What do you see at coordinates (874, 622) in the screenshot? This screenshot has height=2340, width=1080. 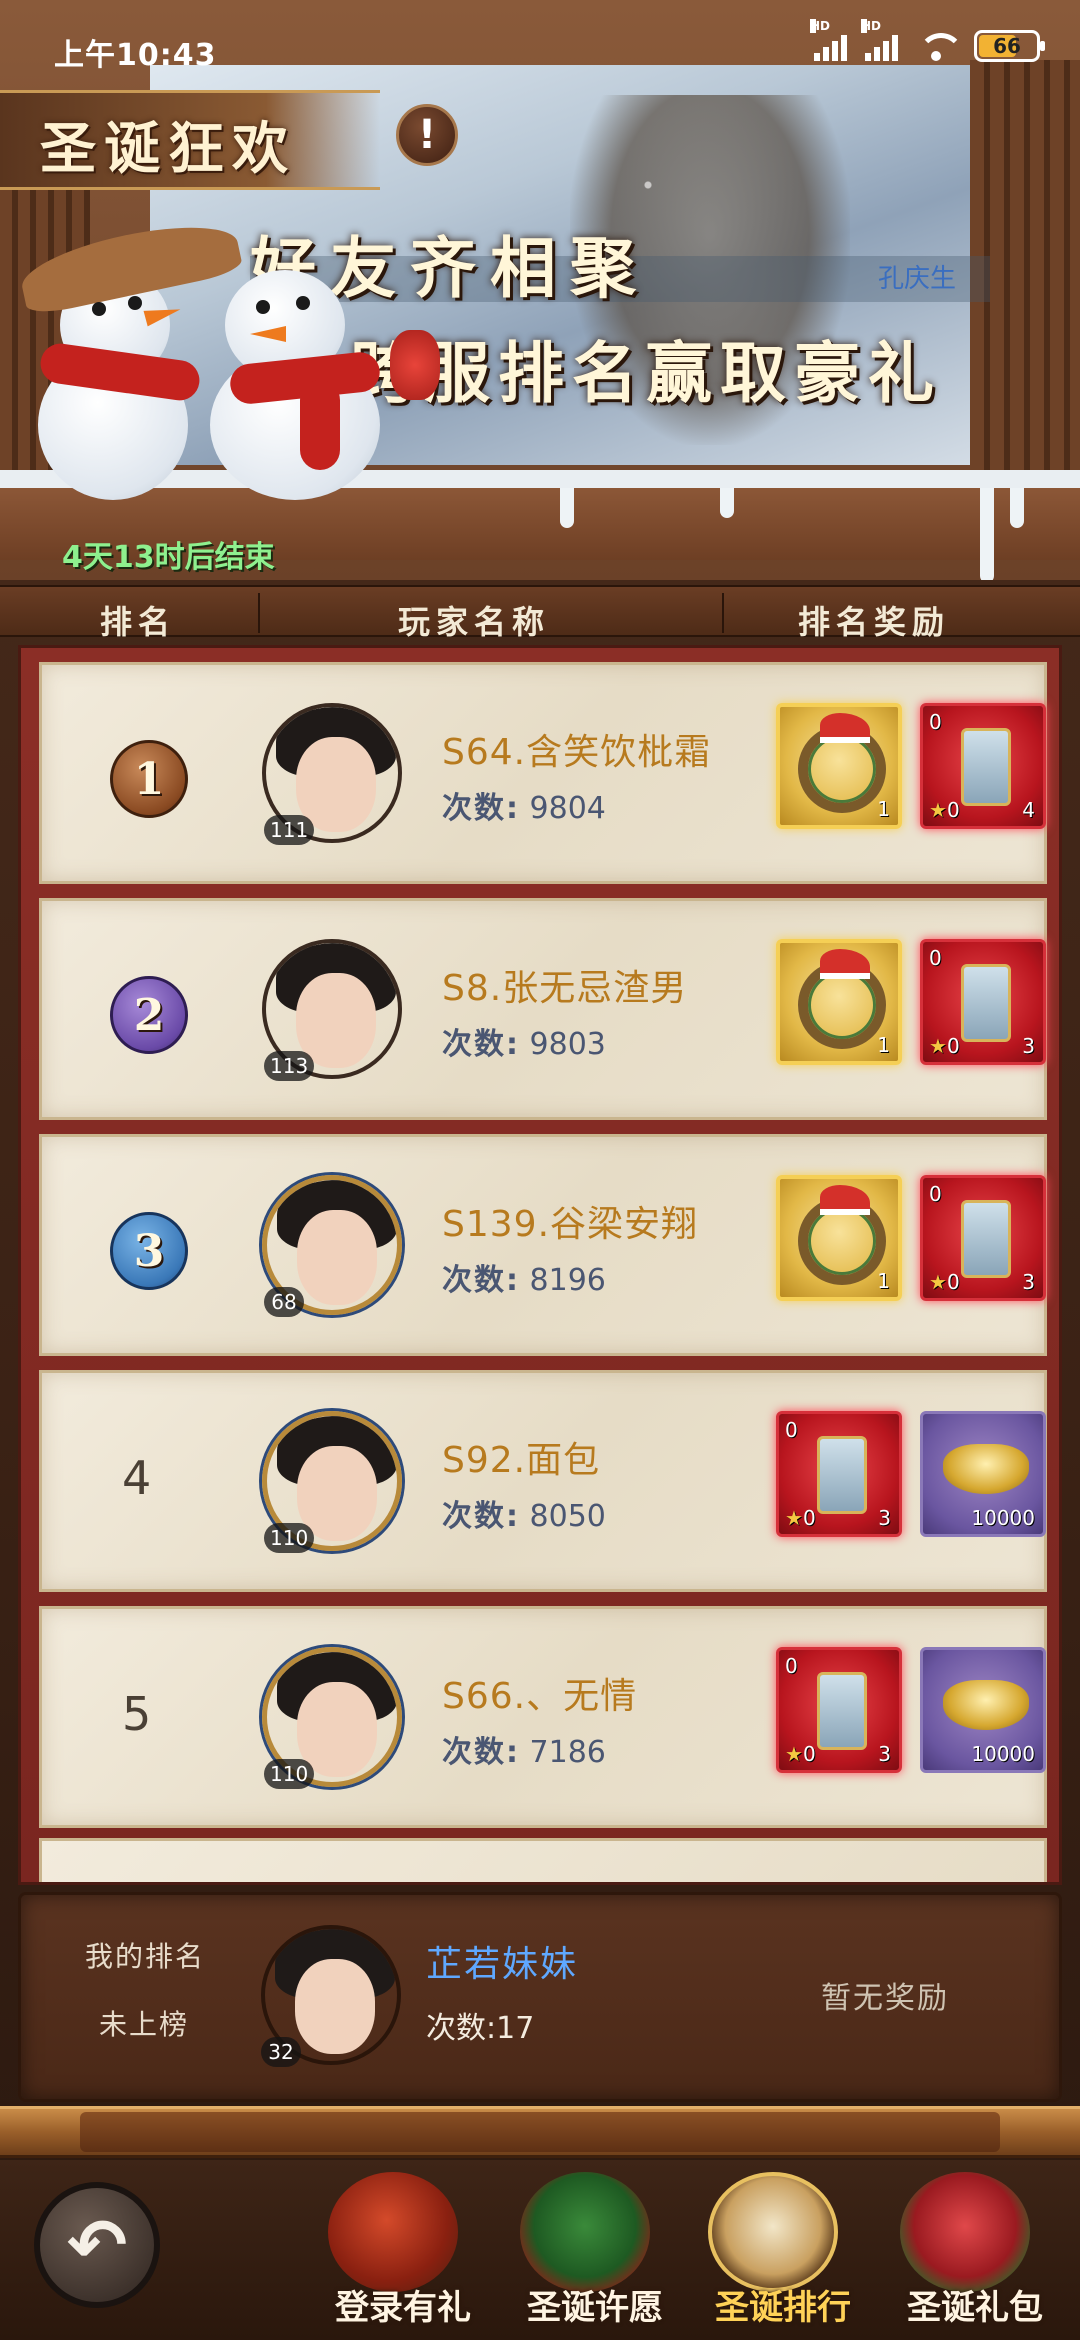 I see `column-reward: 排名奖励` at bounding box center [874, 622].